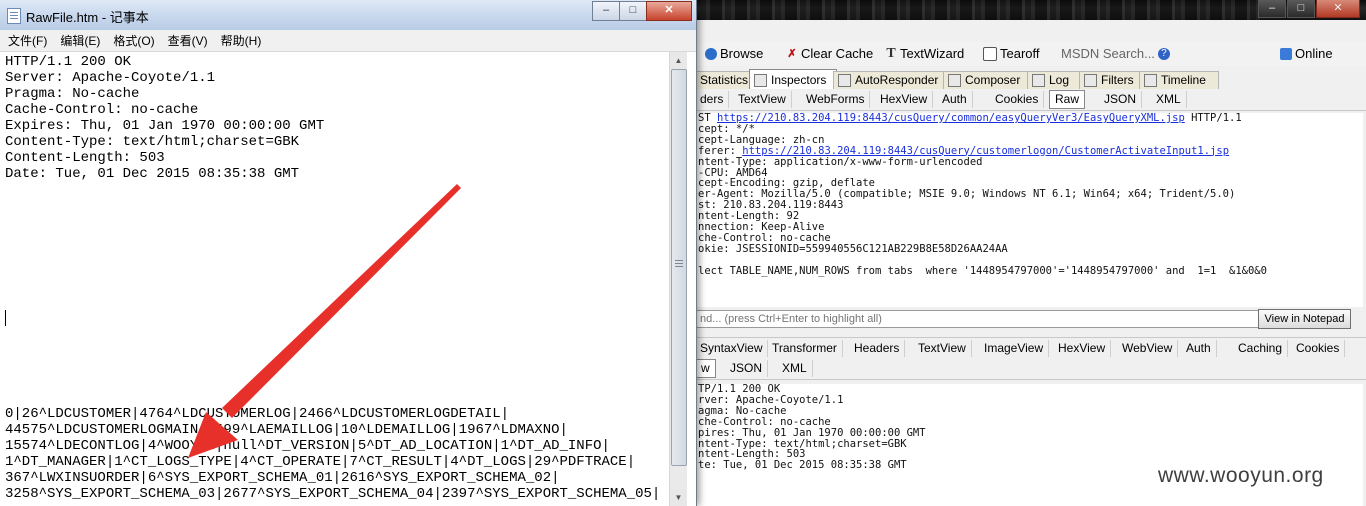 This screenshot has height=506, width=1366. What do you see at coordinates (1030, 369) in the screenshot?
I see `response-view-tabs: w JSON XML` at bounding box center [1030, 369].